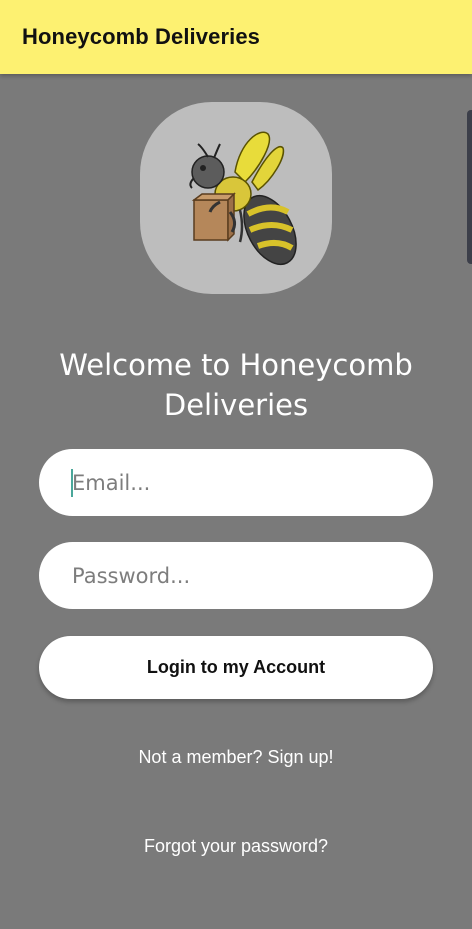 The height and width of the screenshot is (929, 472). I want to click on app-logo, so click(236, 198).